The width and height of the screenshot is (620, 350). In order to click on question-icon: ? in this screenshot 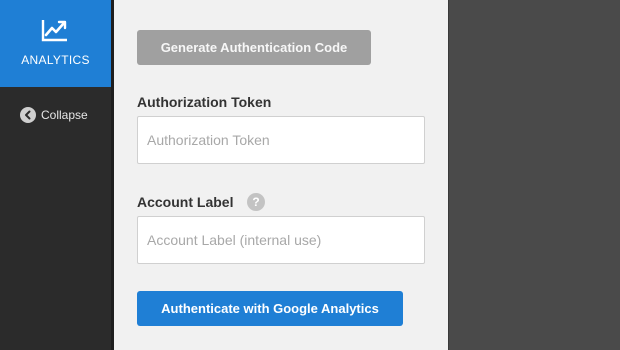, I will do `click(256, 202)`.